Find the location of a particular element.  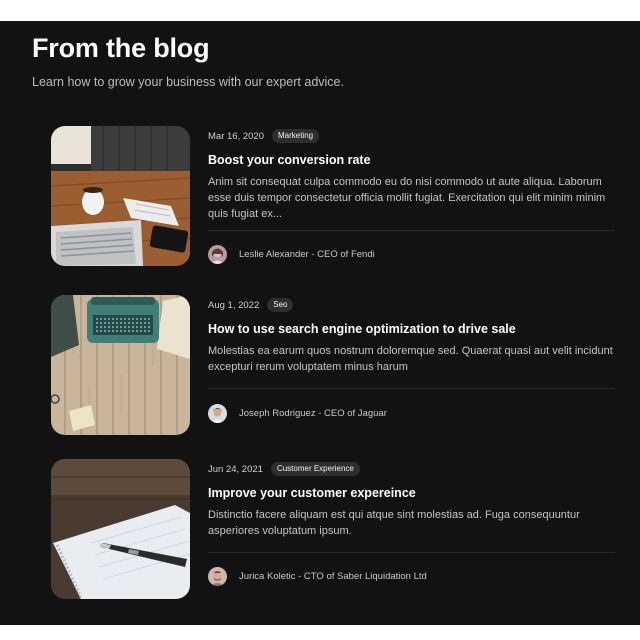

post-date: Mar 16, 2020 is located at coordinates (236, 136).